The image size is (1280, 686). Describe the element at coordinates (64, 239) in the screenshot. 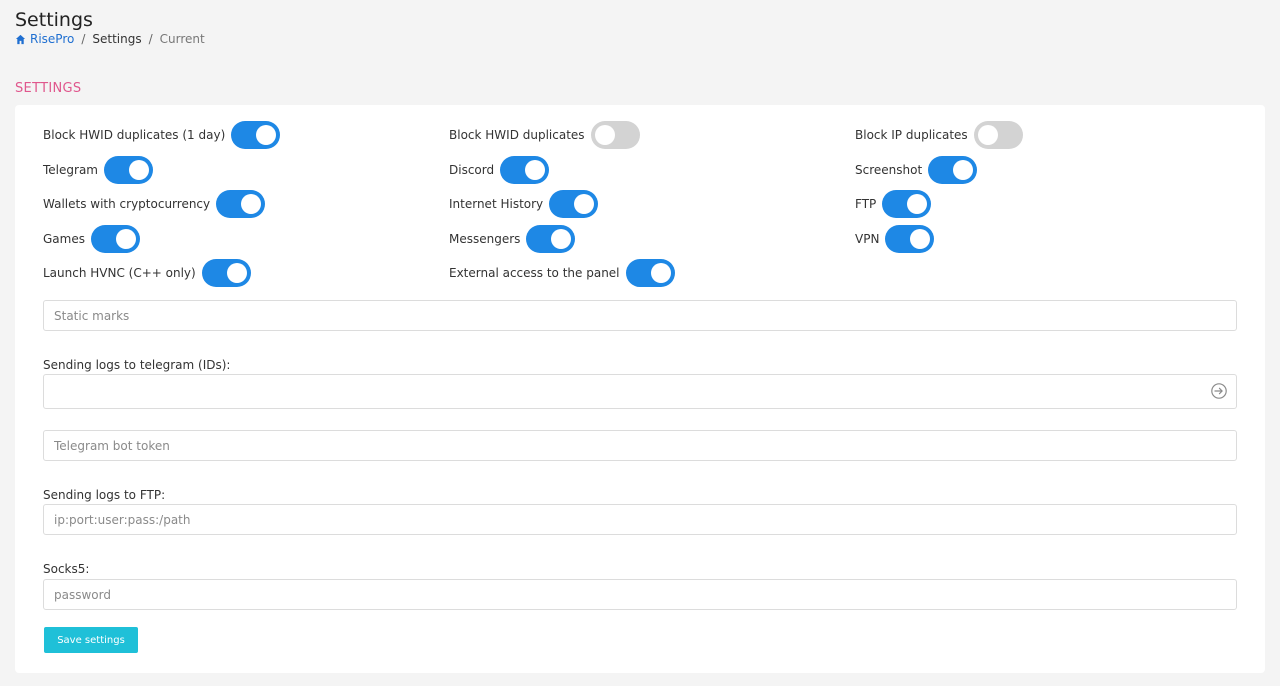

I see `toggle-label: Games` at that location.